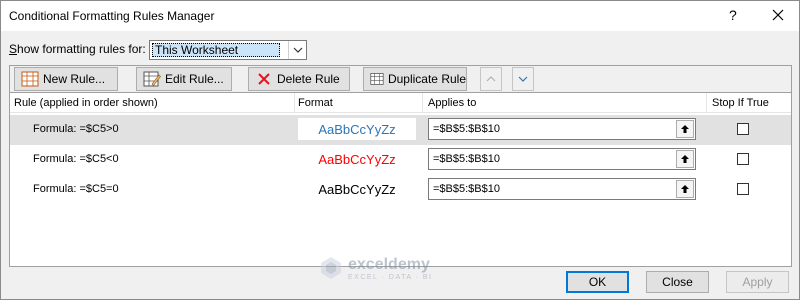  I want to click on ok-button: OK, so click(597, 282).